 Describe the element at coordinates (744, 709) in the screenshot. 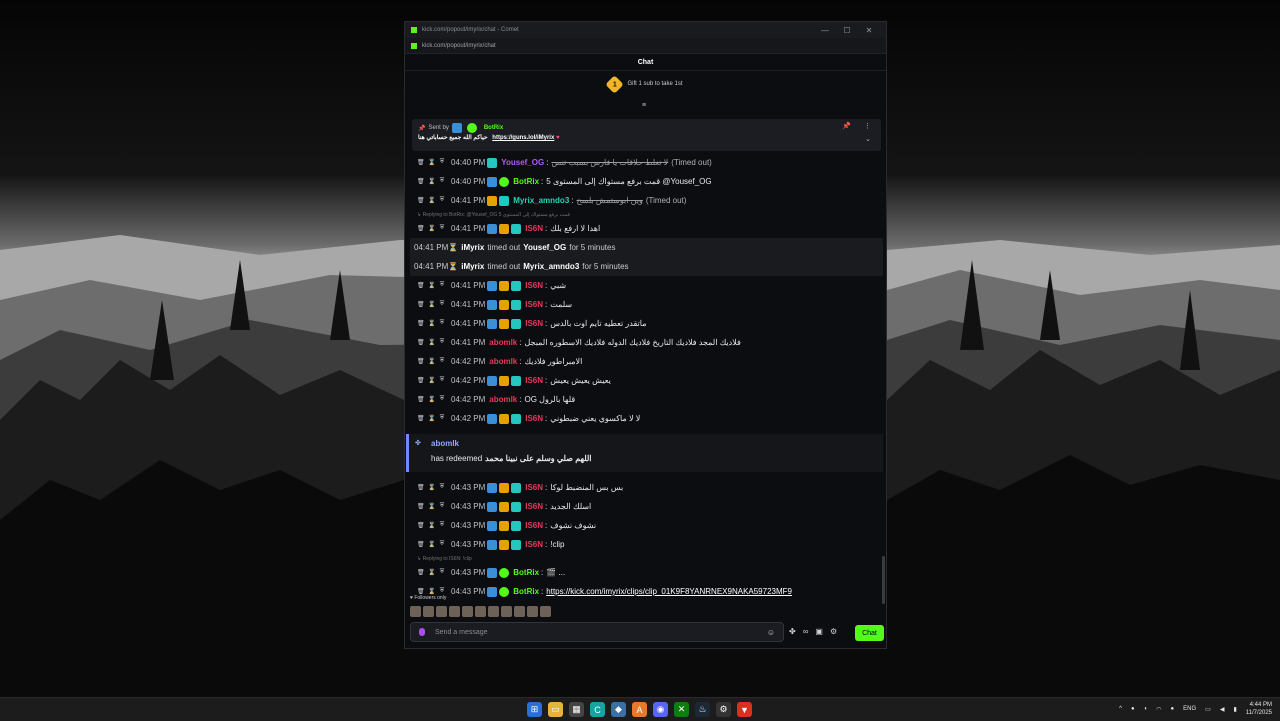

I see `brave-icon: ▼` at that location.